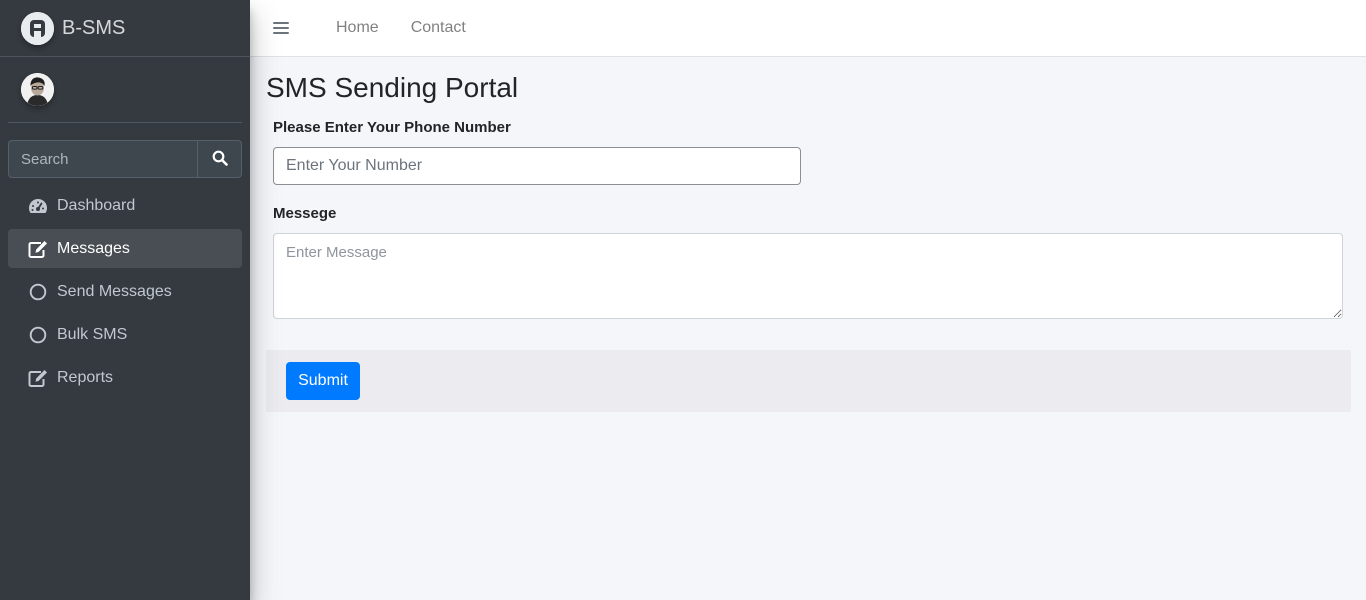  Describe the element at coordinates (281, 28) in the screenshot. I see `hamburger-icon` at that location.